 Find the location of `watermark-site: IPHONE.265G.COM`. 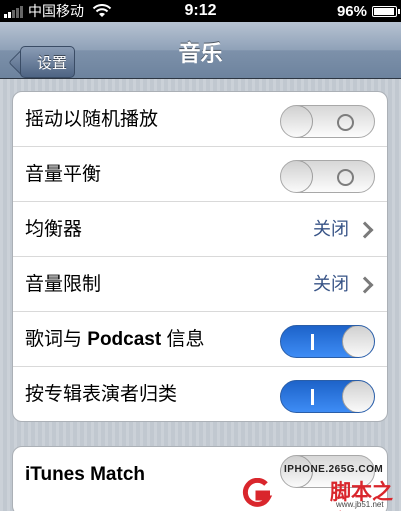

watermark-site: IPHONE.265G.COM is located at coordinates (334, 469).